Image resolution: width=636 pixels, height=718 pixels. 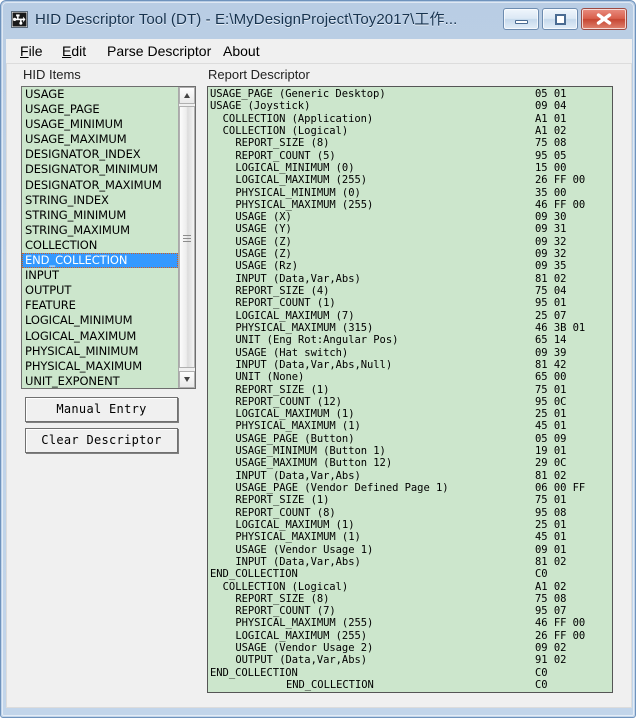 I want to click on hid-item-logical-maximum: LOGICAL_MAXIMUM, so click(x=100, y=336).